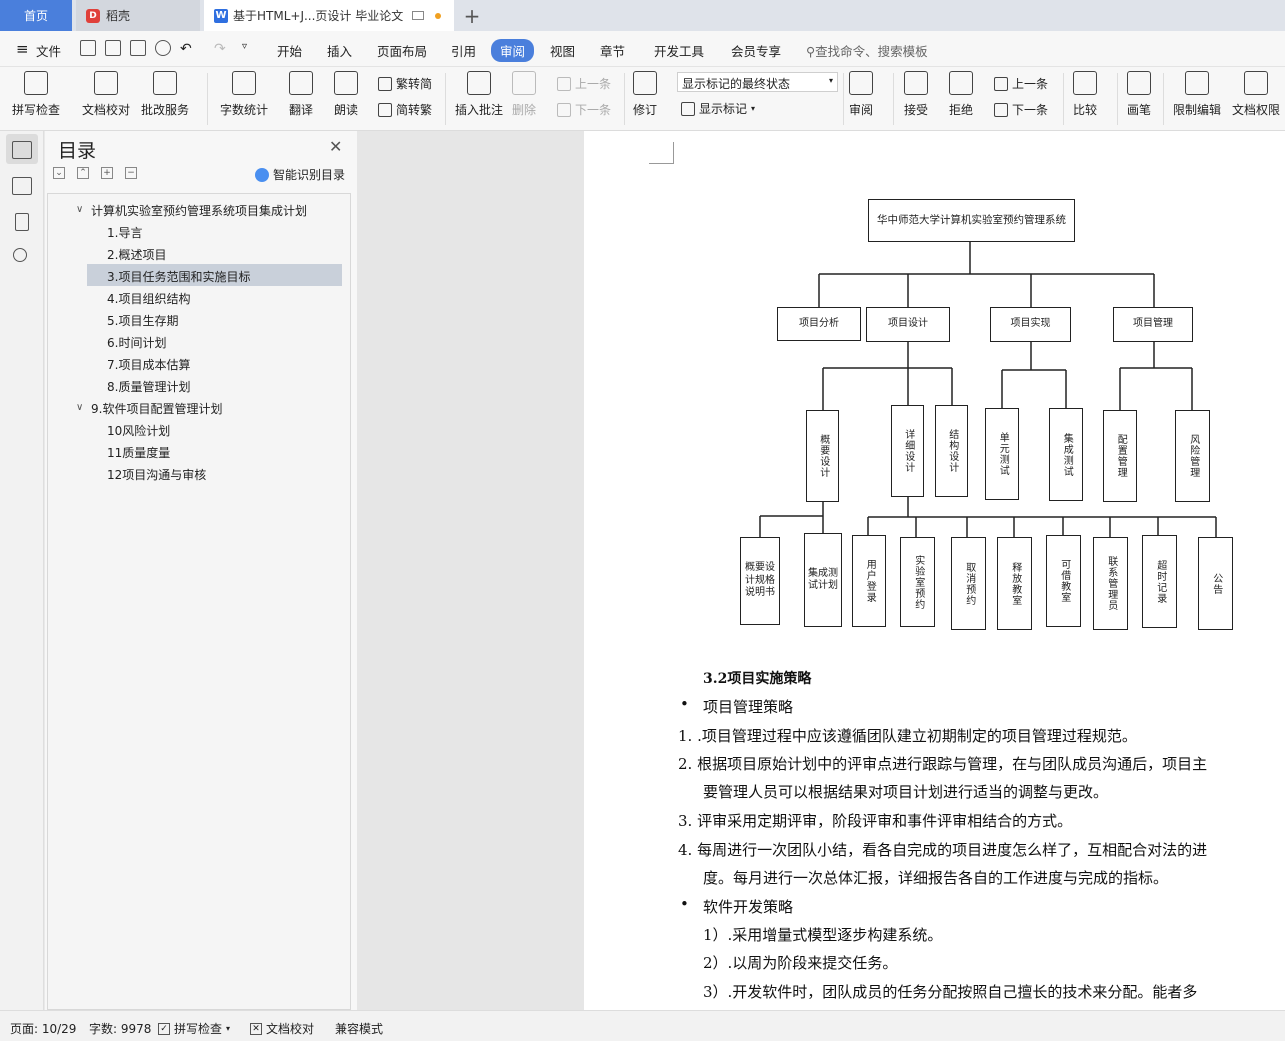  I want to click on prev-change-button: 上一条, so click(1021, 83).